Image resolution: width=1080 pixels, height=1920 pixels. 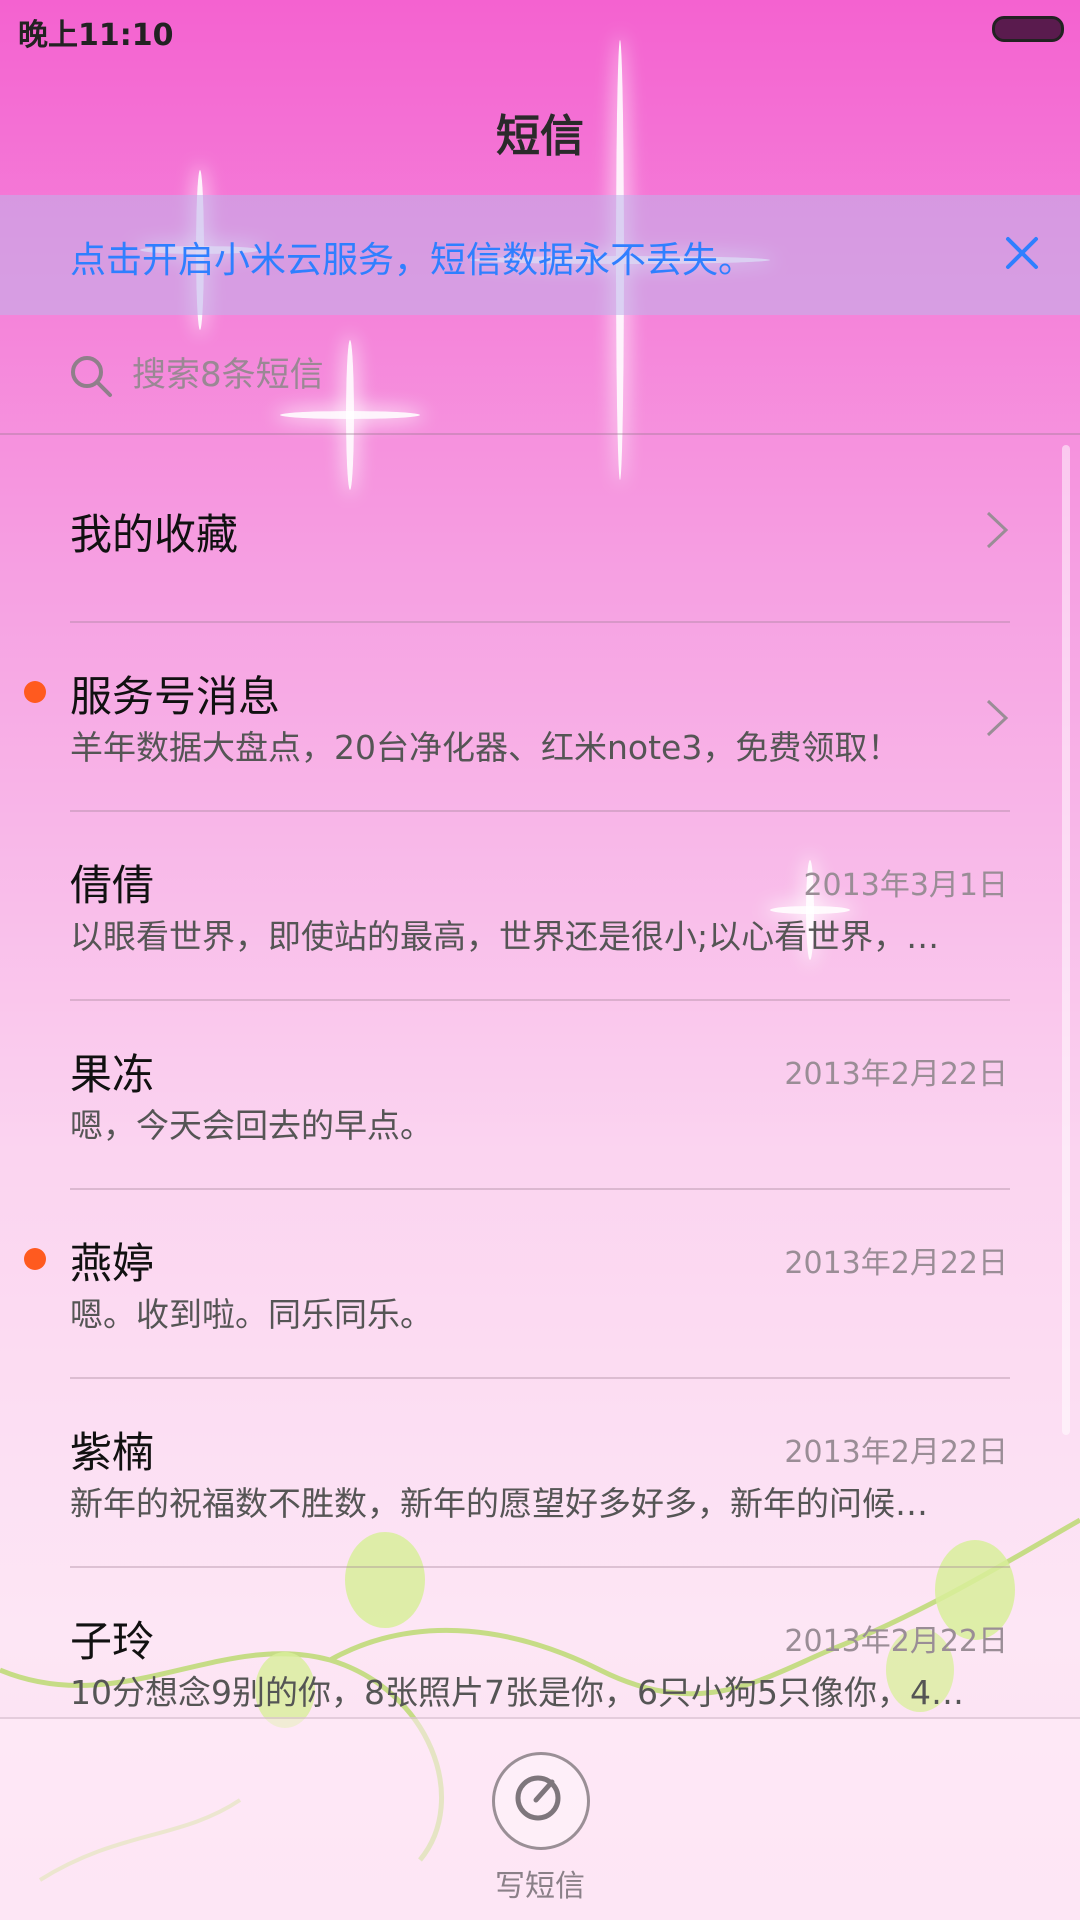 What do you see at coordinates (112, 1263) in the screenshot?
I see `conversation-name: 燕婷` at bounding box center [112, 1263].